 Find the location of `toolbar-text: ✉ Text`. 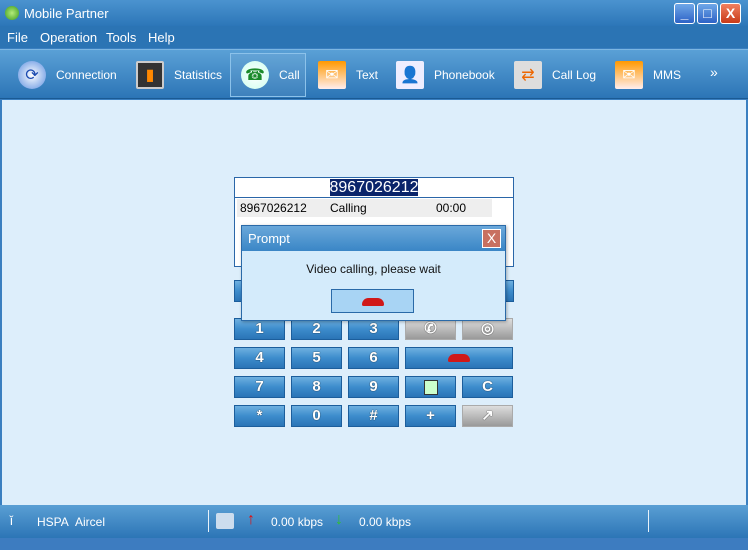

toolbar-text: ✉ Text is located at coordinates (348, 75).